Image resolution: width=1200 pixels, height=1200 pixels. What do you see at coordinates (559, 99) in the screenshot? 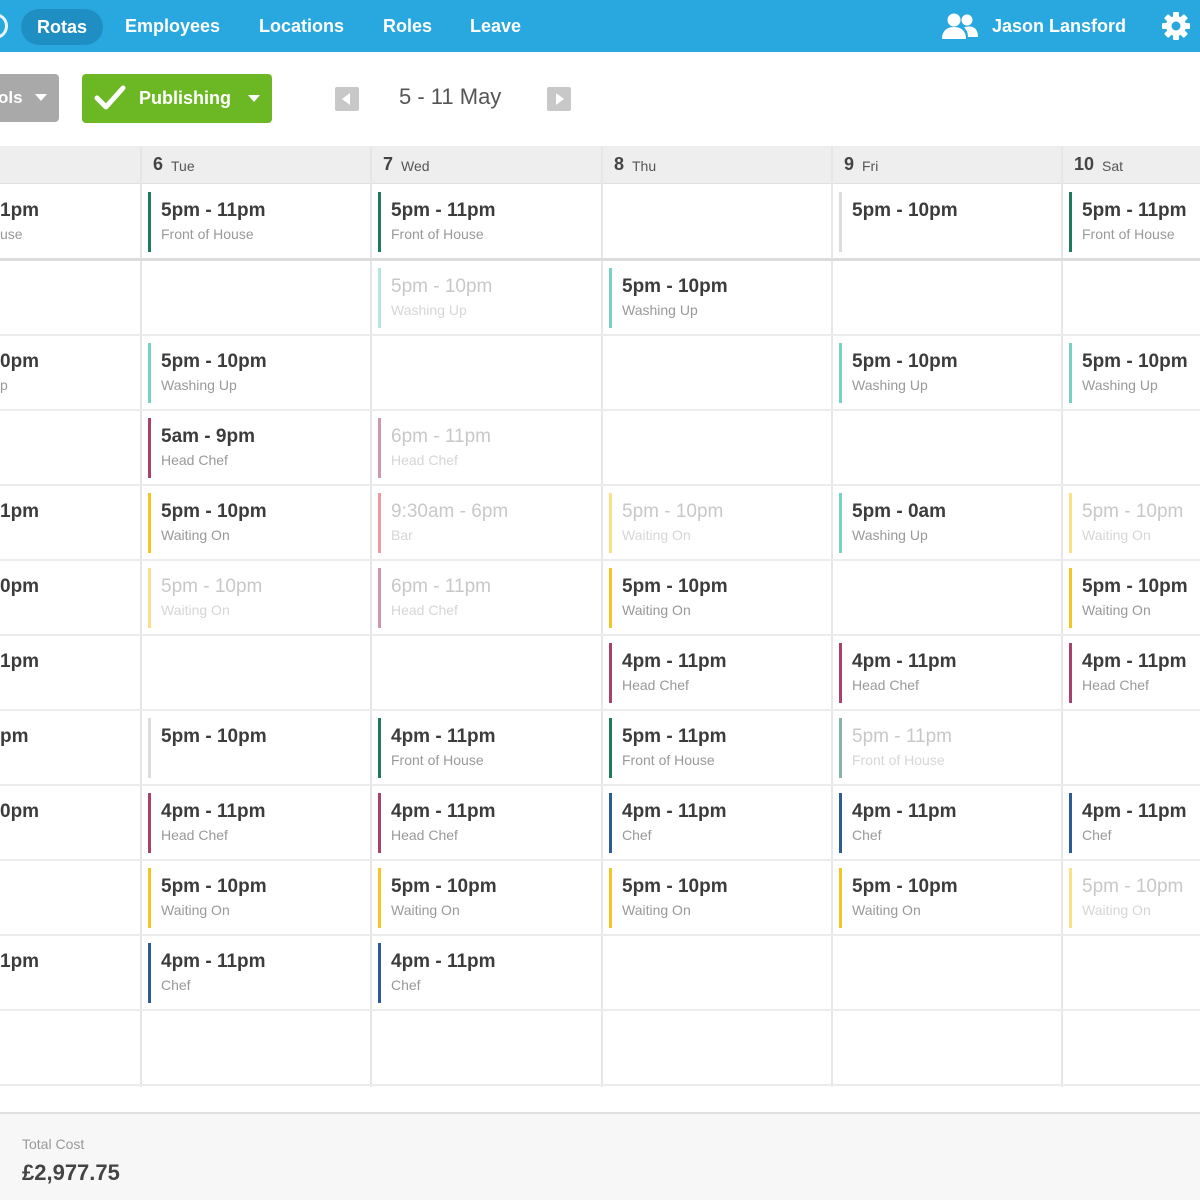
I see `next-week-button` at bounding box center [559, 99].